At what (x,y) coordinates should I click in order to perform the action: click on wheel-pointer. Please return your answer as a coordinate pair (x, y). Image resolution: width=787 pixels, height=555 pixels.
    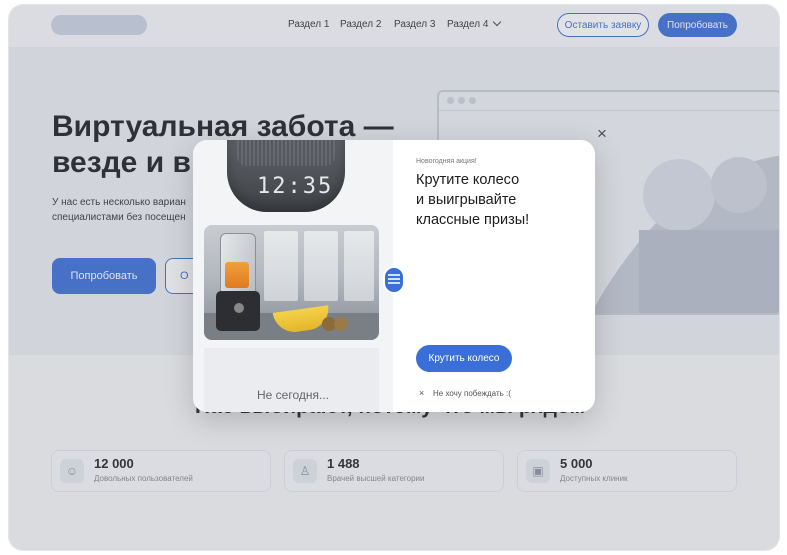
    Looking at the image, I should click on (394, 280).